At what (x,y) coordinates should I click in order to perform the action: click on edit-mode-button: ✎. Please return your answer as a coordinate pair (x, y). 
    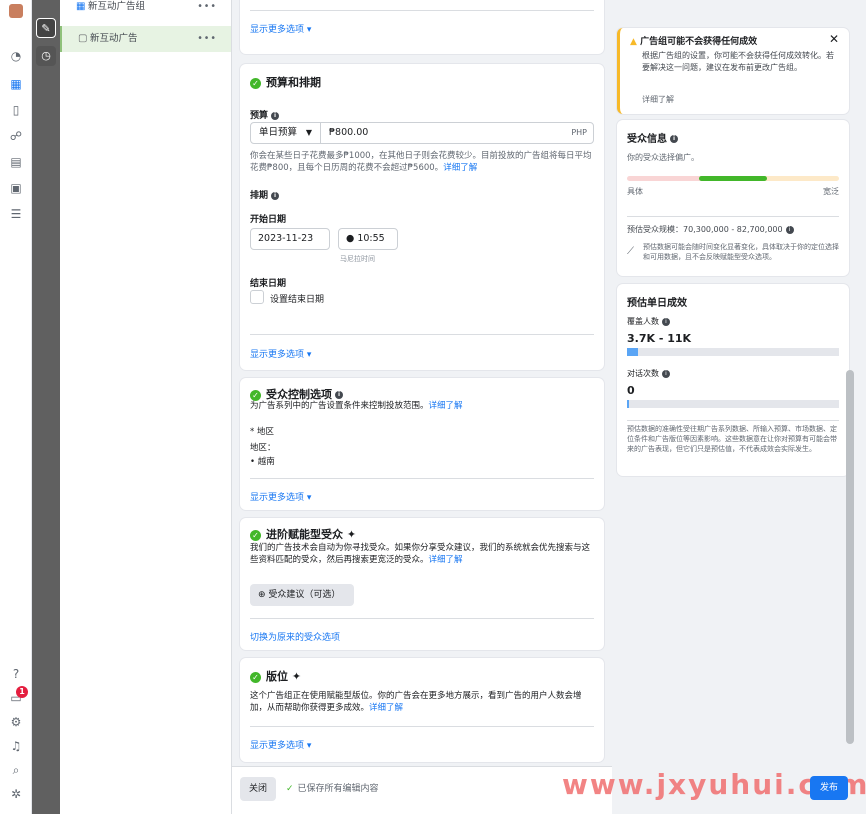
    Looking at the image, I should click on (46, 28).